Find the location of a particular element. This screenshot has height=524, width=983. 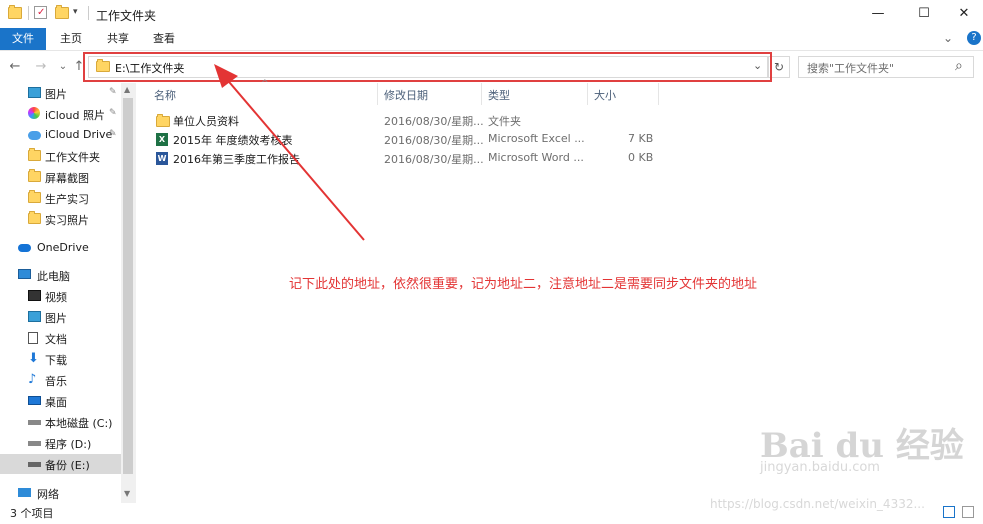

sidebar-item-label: 此电脑 is located at coordinates (53, 276).